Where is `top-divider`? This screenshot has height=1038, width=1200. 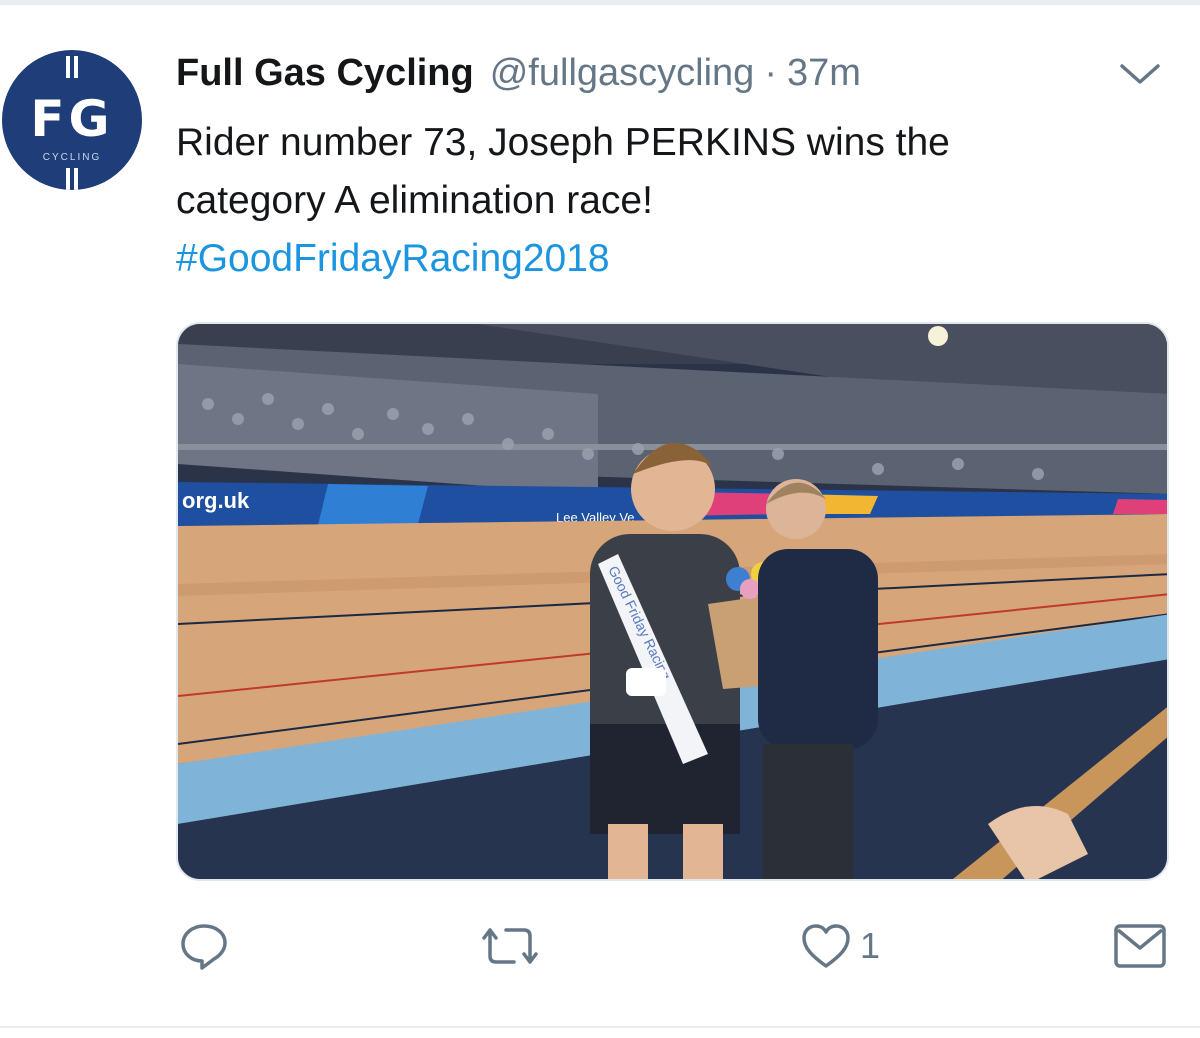 top-divider is located at coordinates (600, 2).